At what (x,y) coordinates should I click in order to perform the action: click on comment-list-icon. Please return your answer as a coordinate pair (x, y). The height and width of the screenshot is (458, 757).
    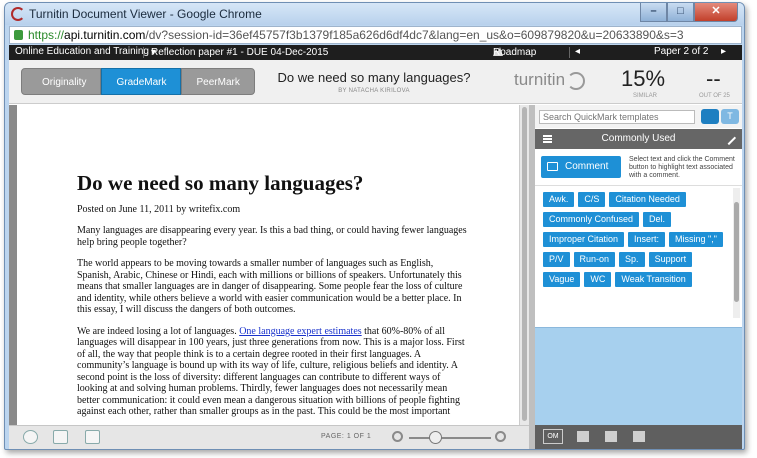
    Looking at the image, I should click on (710, 116).